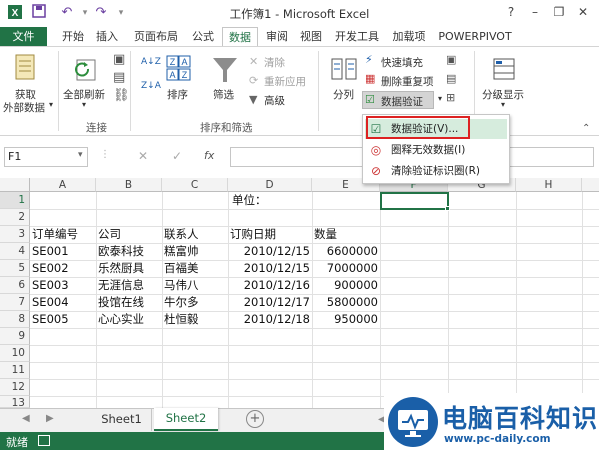 This screenshot has width=599, height=450. What do you see at coordinates (370, 79) in the screenshot?
I see `remove-duplicates-icon: ▦` at bounding box center [370, 79].